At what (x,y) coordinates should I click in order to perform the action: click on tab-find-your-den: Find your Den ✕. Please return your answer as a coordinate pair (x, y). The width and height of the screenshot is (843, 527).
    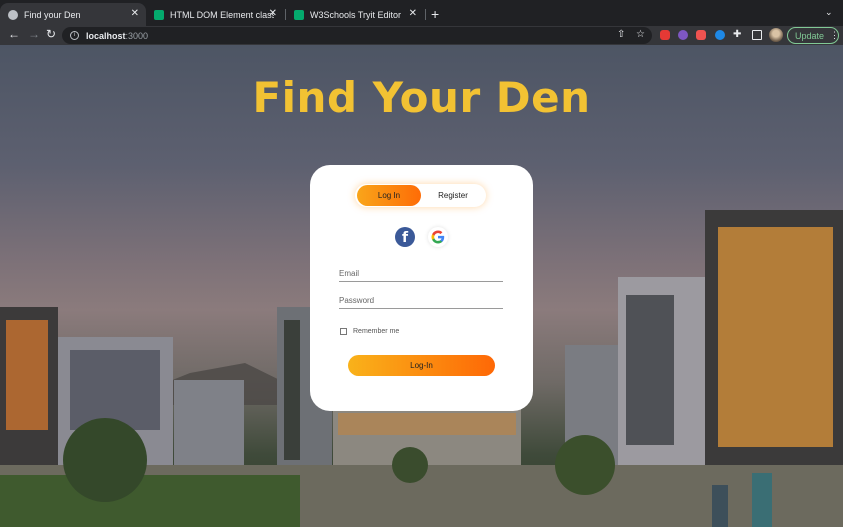
    Looking at the image, I should click on (73, 14).